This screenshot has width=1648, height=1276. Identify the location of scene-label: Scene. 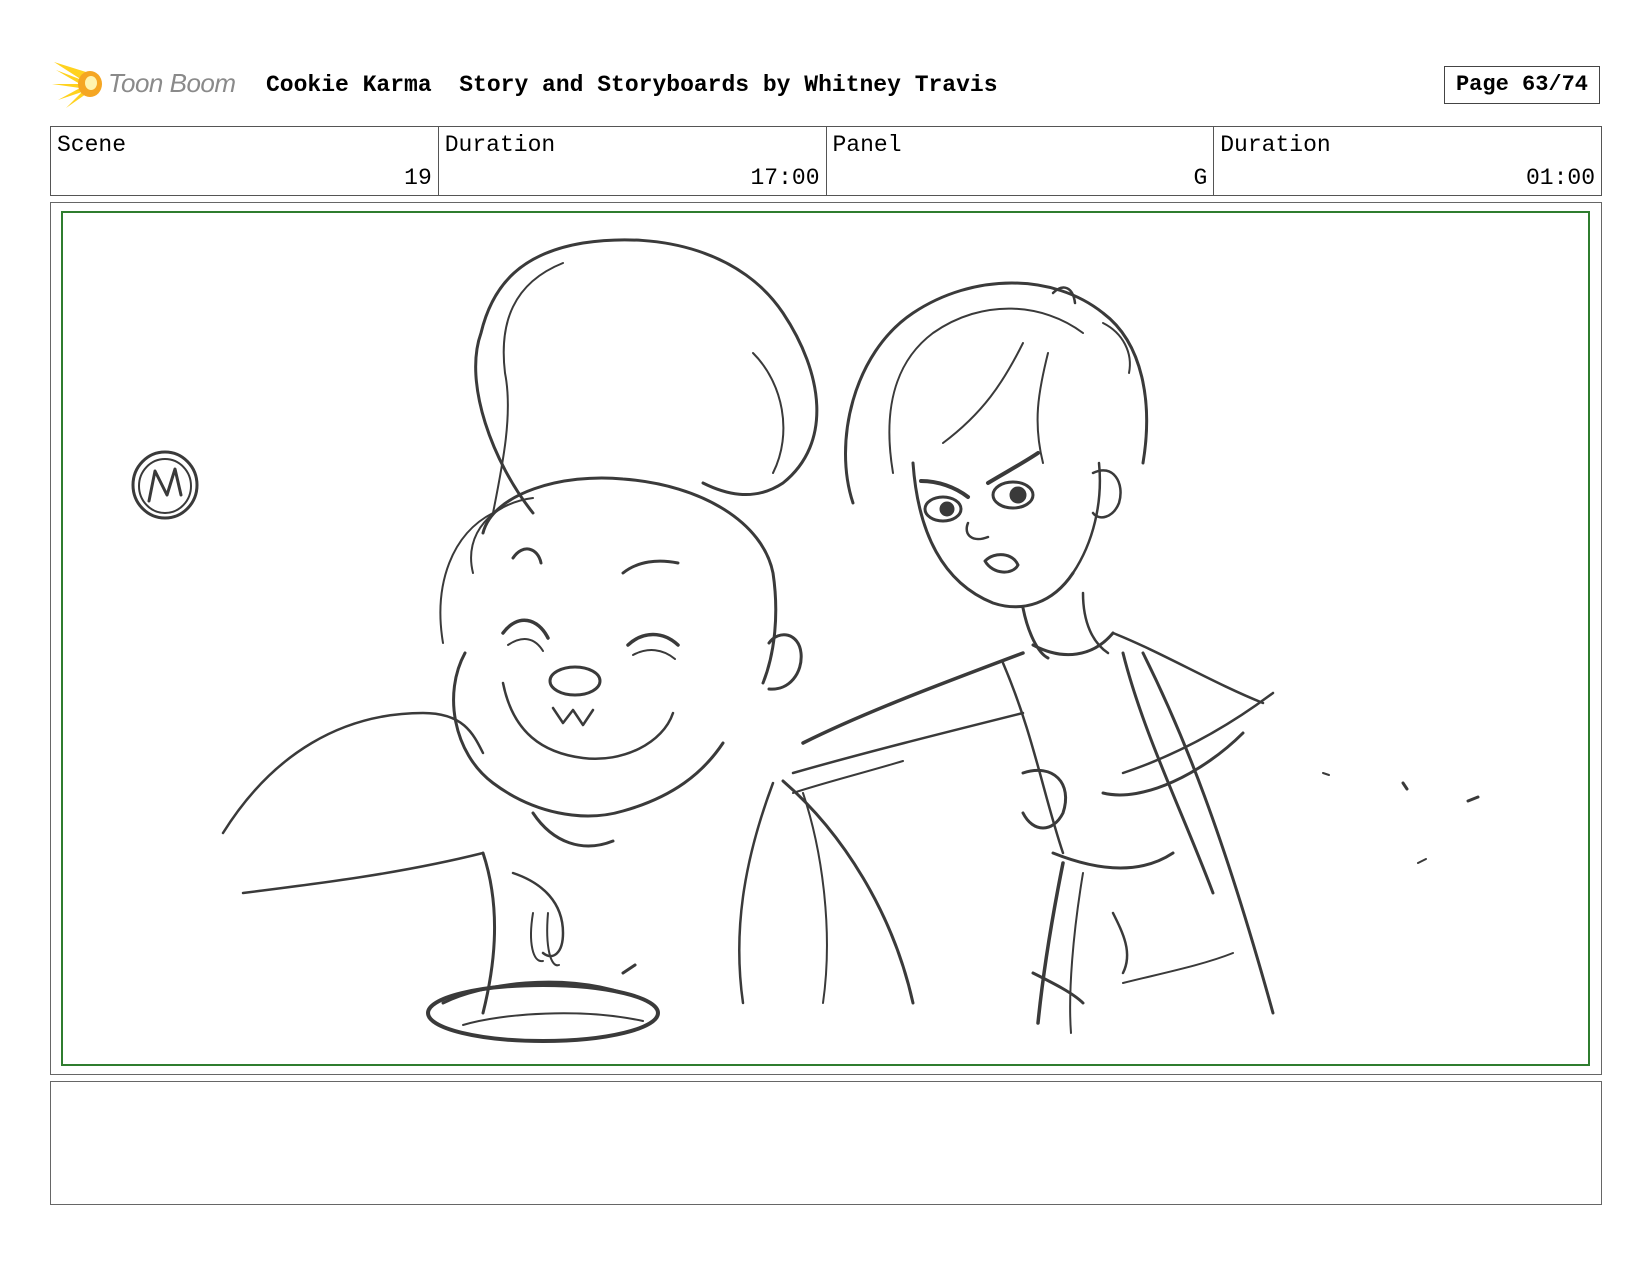
(92, 145).